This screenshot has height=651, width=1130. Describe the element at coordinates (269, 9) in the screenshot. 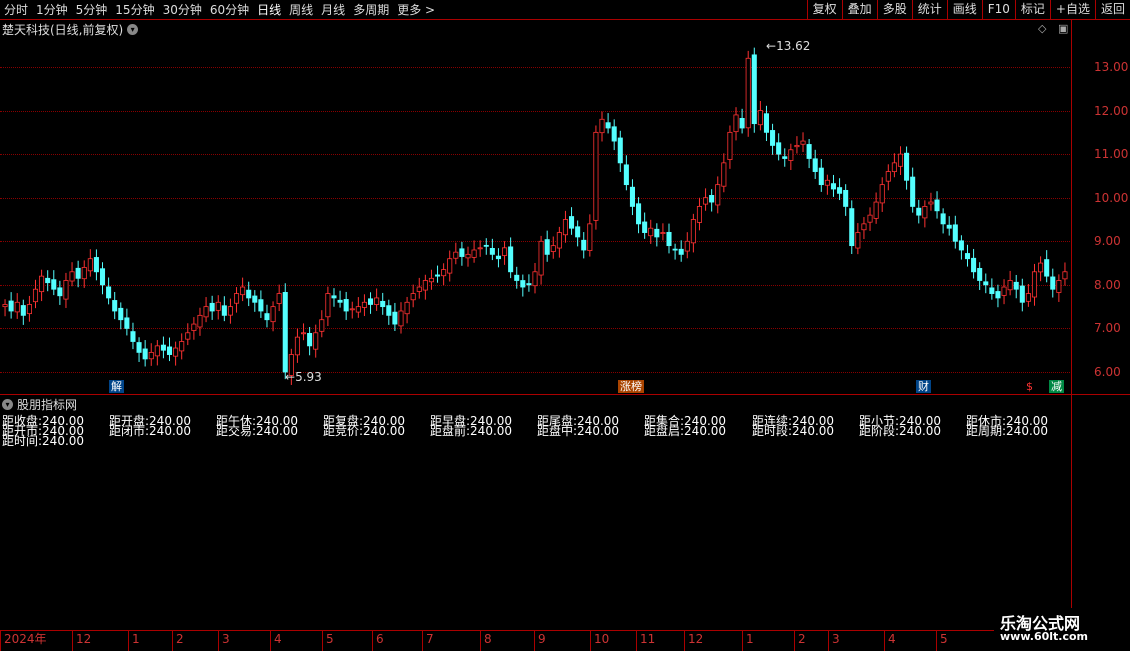

I see `tab-6: 日线` at that location.